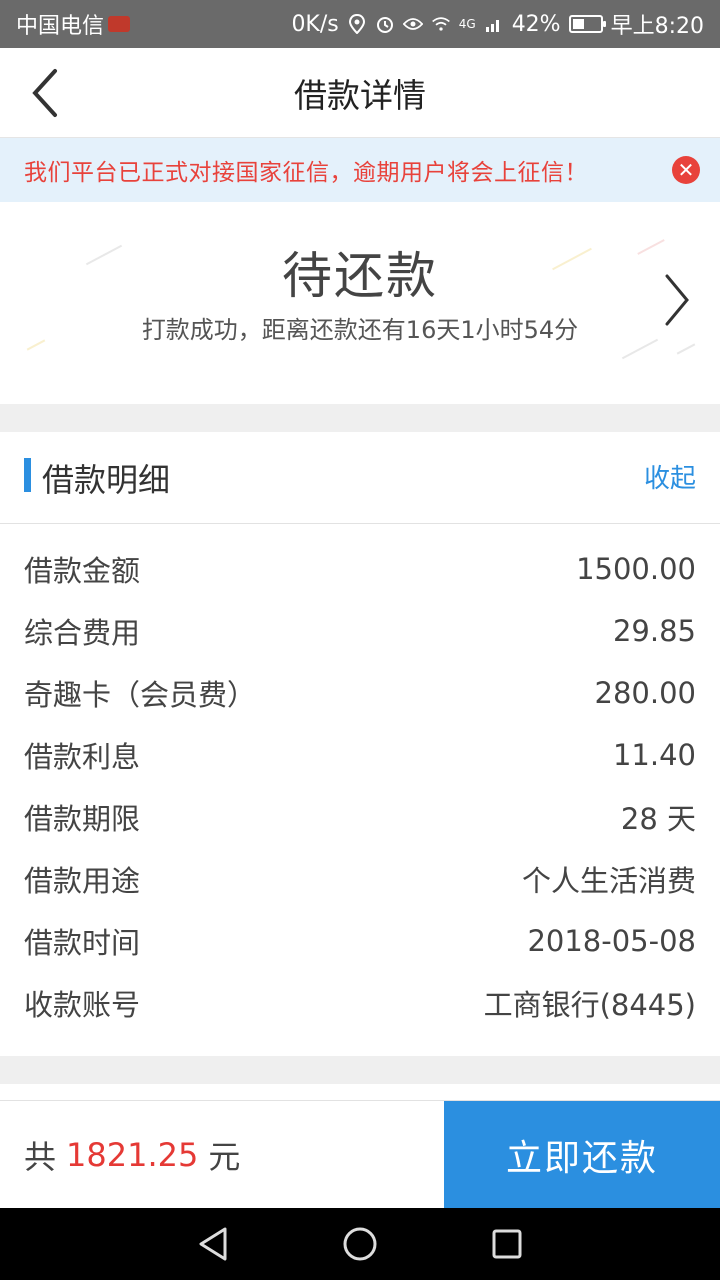 The height and width of the screenshot is (1280, 720). What do you see at coordinates (60, 26) in the screenshot?
I see `carrier-name: 中国电信` at bounding box center [60, 26].